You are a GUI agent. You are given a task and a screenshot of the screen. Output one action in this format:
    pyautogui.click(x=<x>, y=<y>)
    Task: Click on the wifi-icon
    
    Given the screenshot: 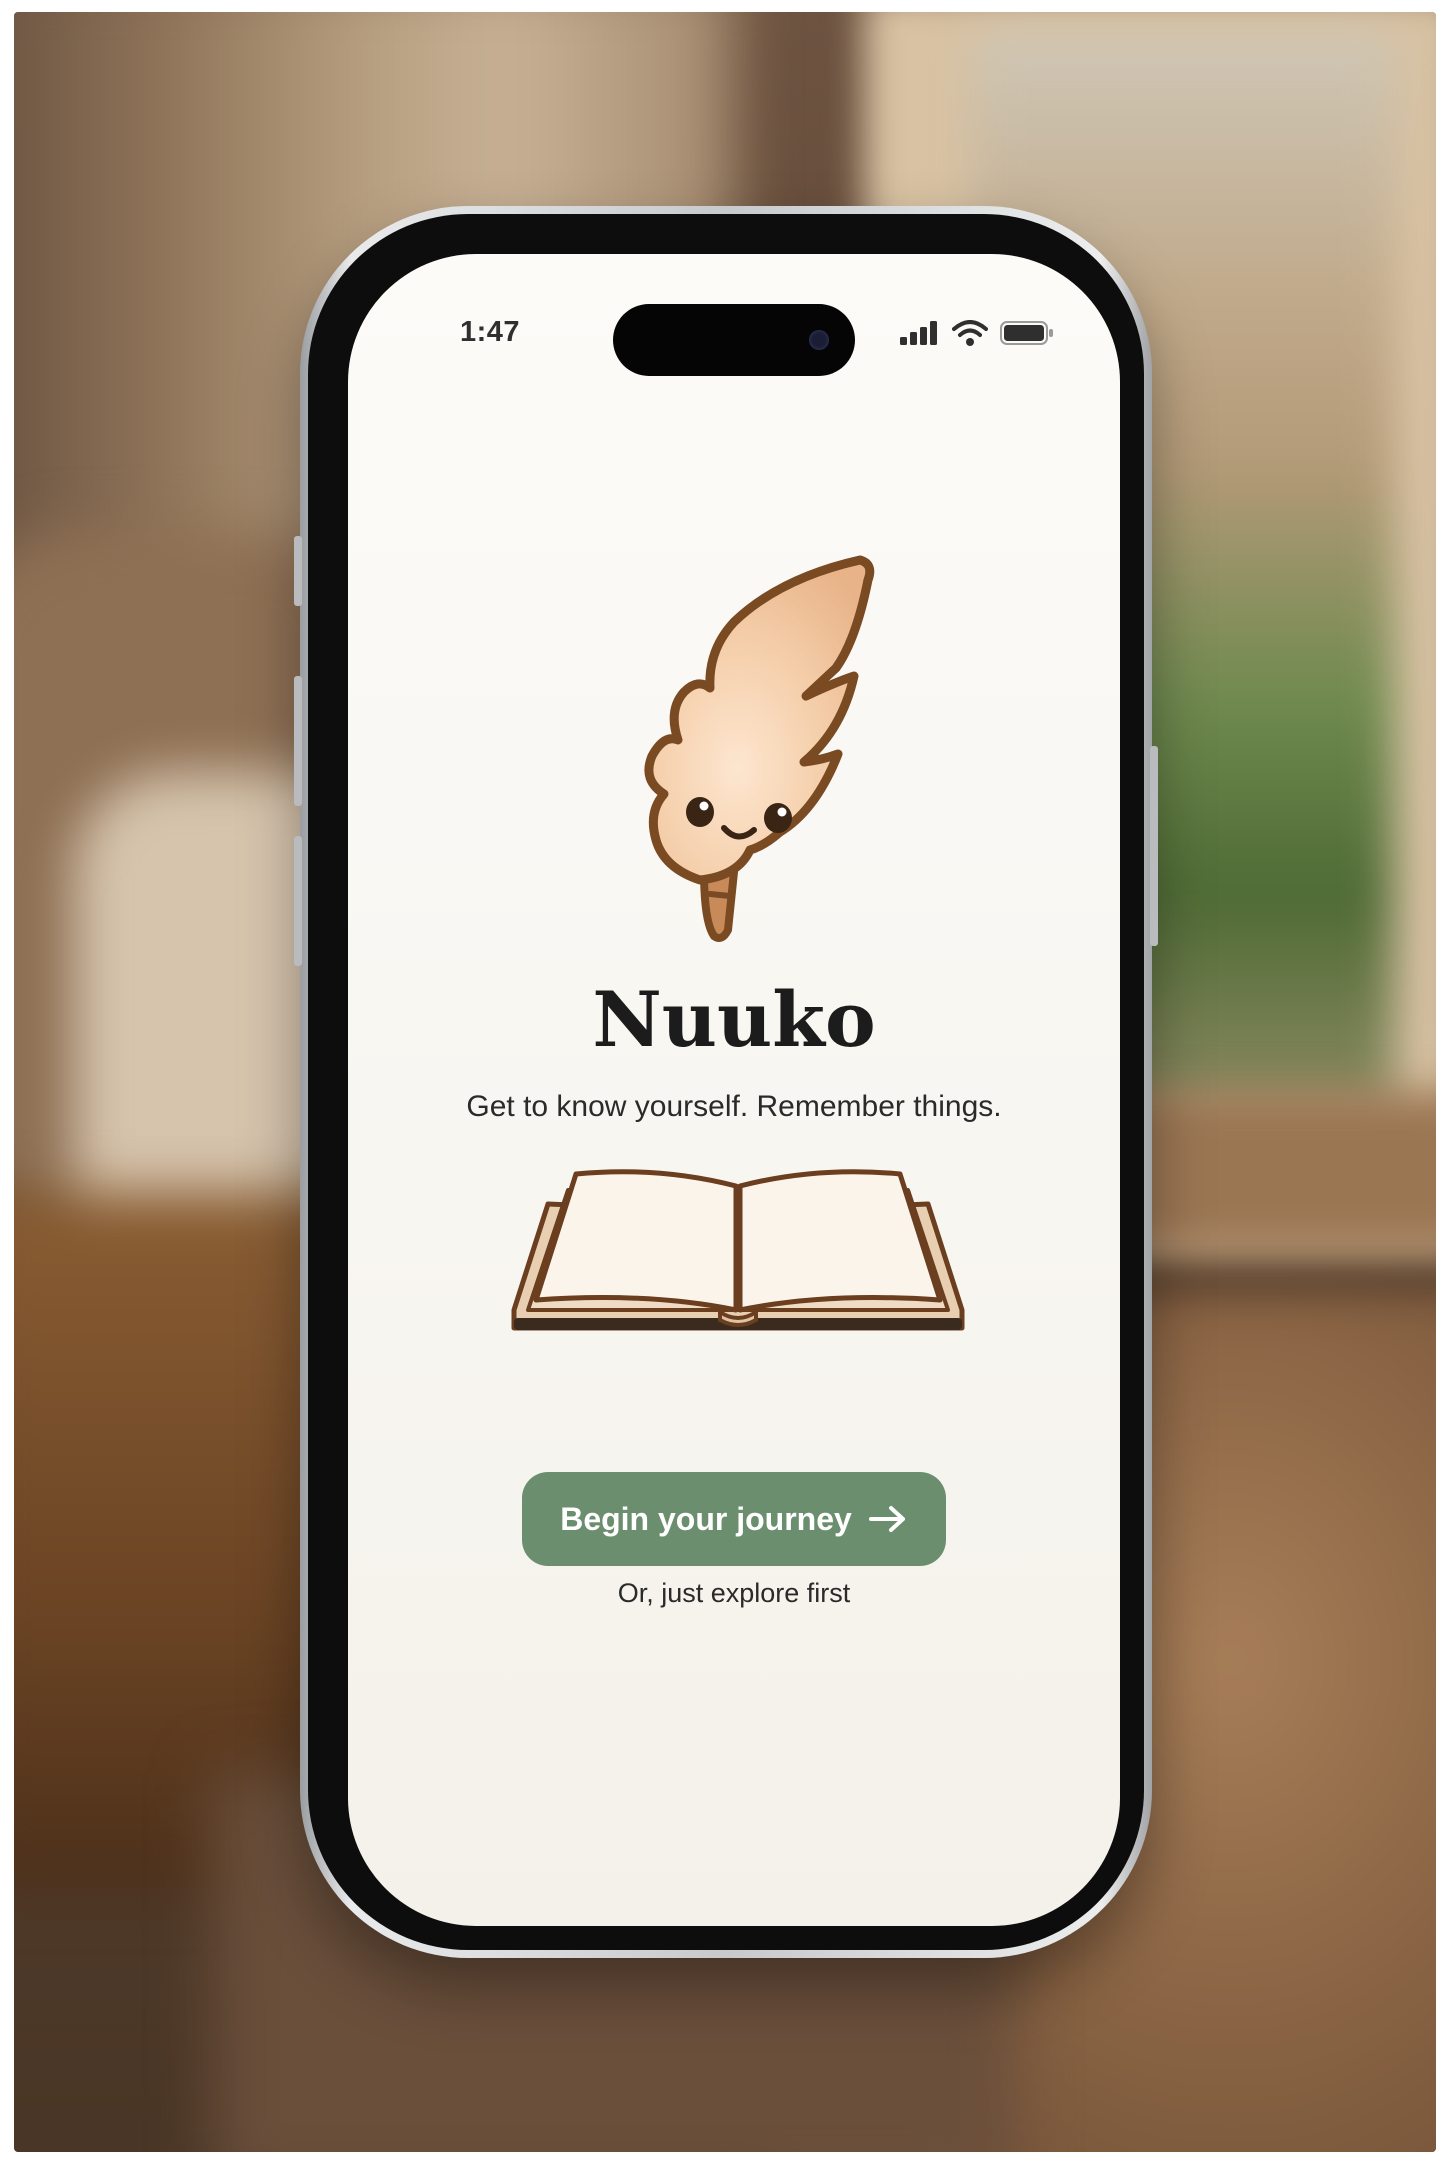 What is the action you would take?
    pyautogui.click(x=970, y=333)
    